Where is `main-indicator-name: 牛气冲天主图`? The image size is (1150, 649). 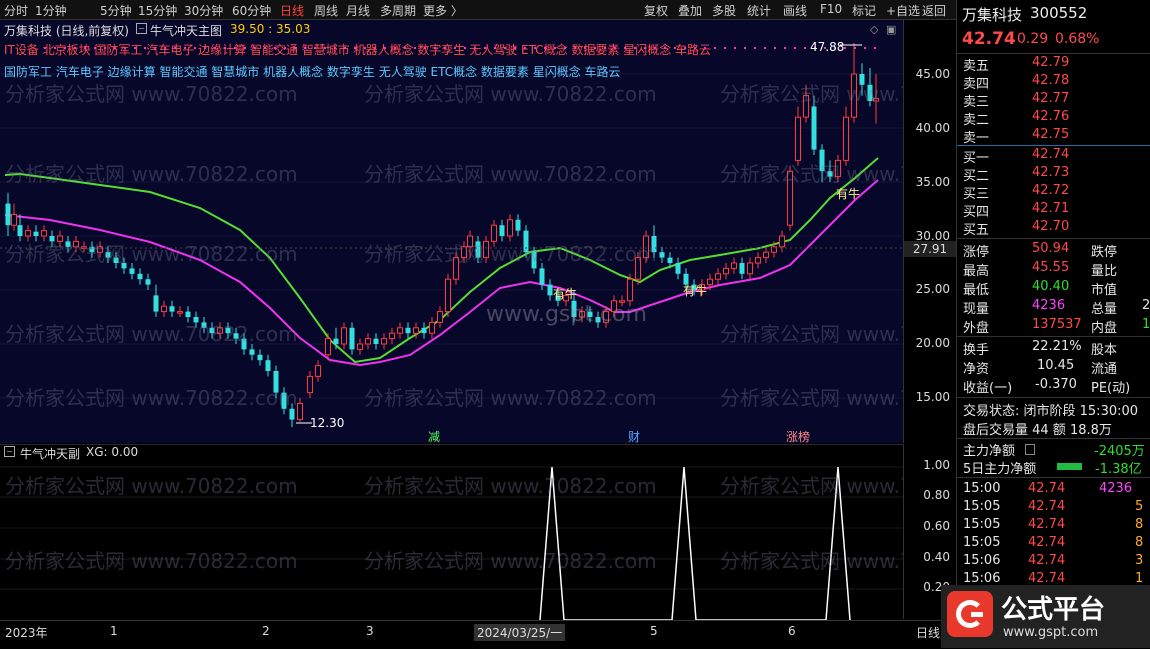
main-indicator-name: 牛气冲天主图 is located at coordinates (186, 30).